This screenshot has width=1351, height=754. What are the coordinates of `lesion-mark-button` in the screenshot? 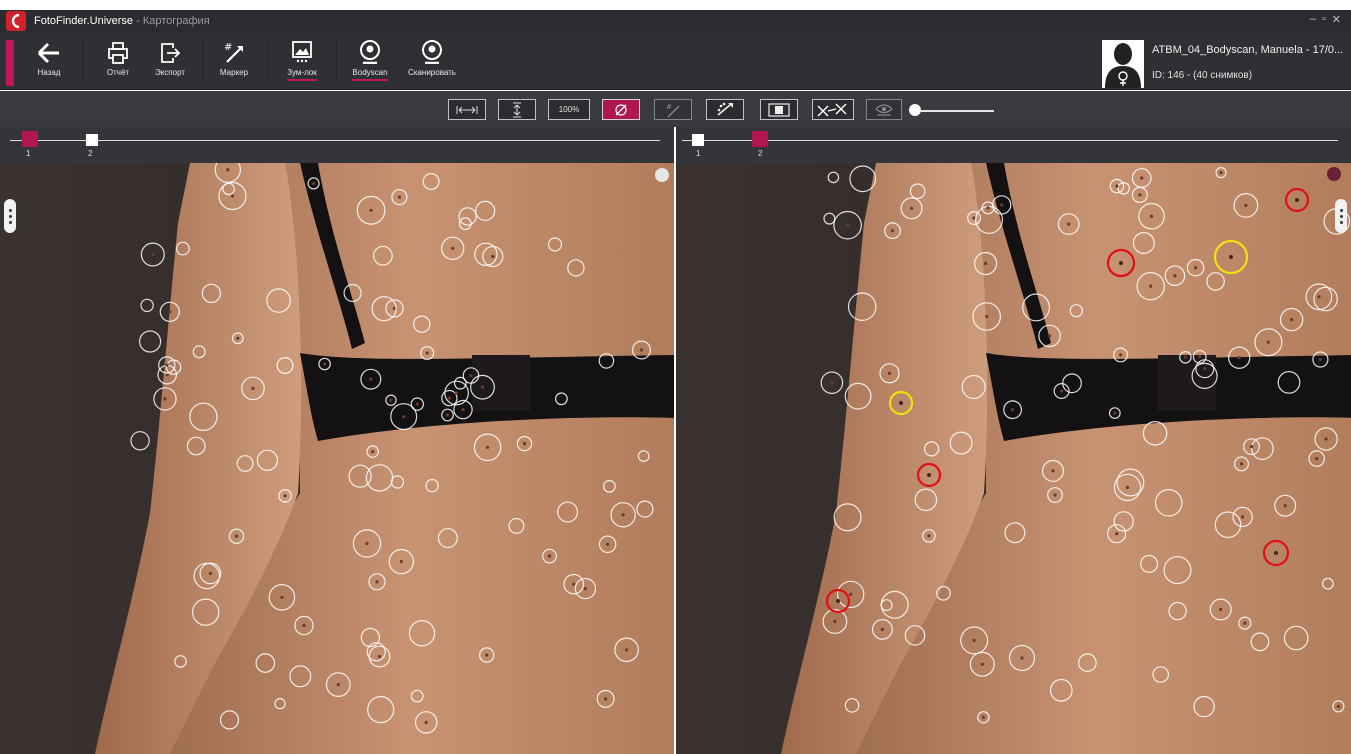 It's located at (621, 109).